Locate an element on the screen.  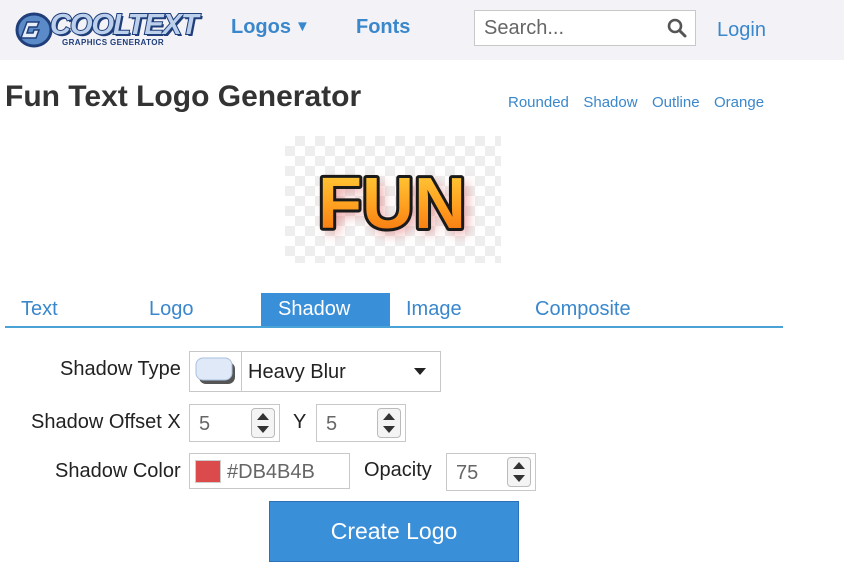
tab-composite: Composite is located at coordinates (583, 309).